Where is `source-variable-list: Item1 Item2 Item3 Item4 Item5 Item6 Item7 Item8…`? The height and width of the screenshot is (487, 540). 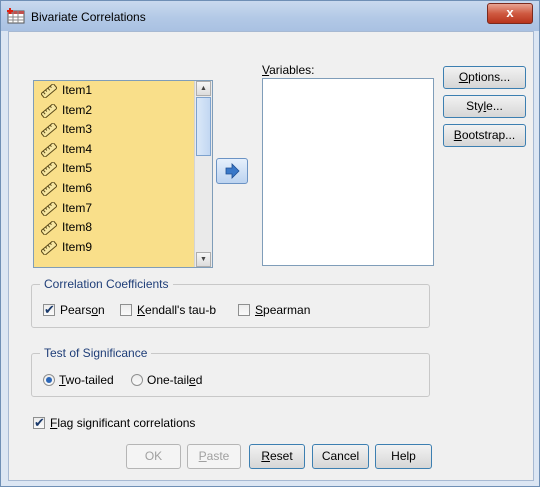
source-variable-list: Item1 Item2 Item3 Item4 Item5 Item6 Item7 Item8… is located at coordinates (123, 174).